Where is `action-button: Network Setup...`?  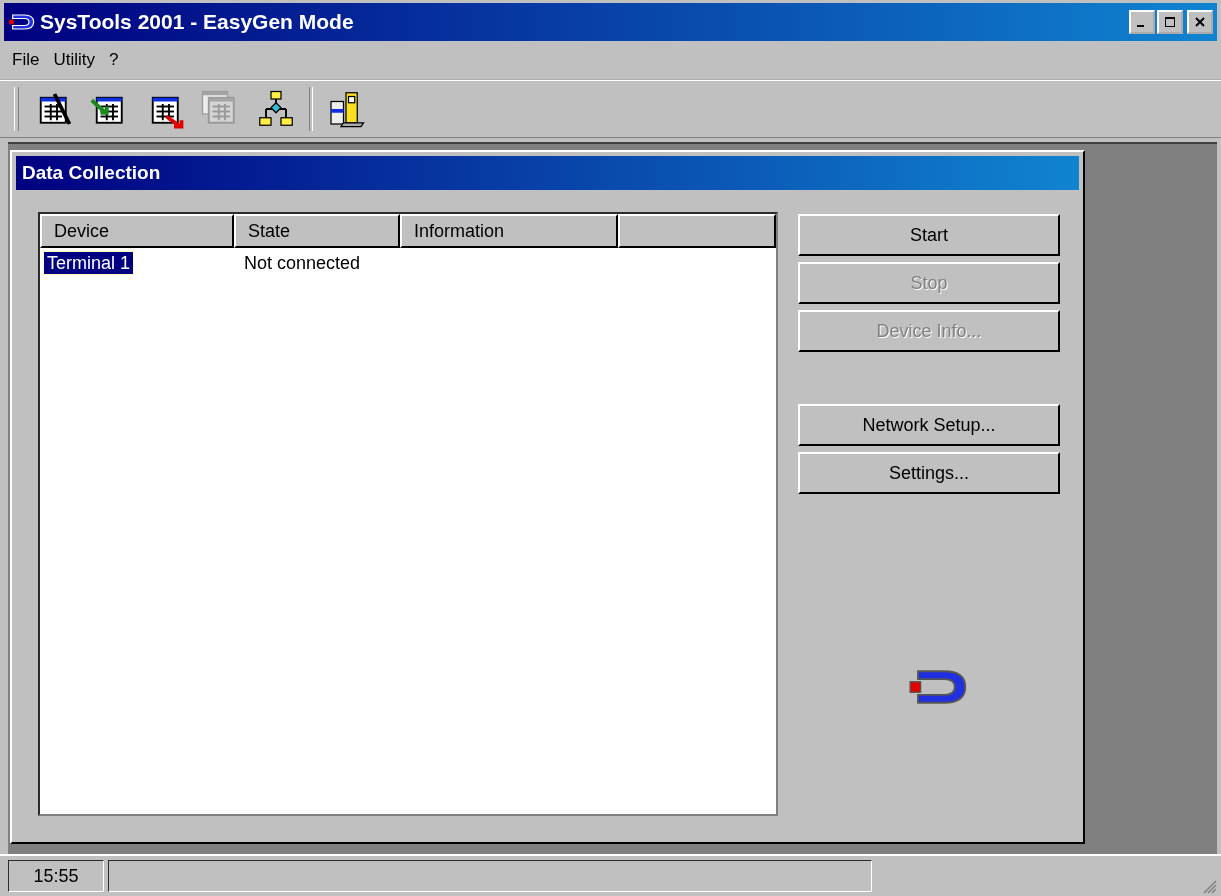 action-button: Network Setup... is located at coordinates (929, 425).